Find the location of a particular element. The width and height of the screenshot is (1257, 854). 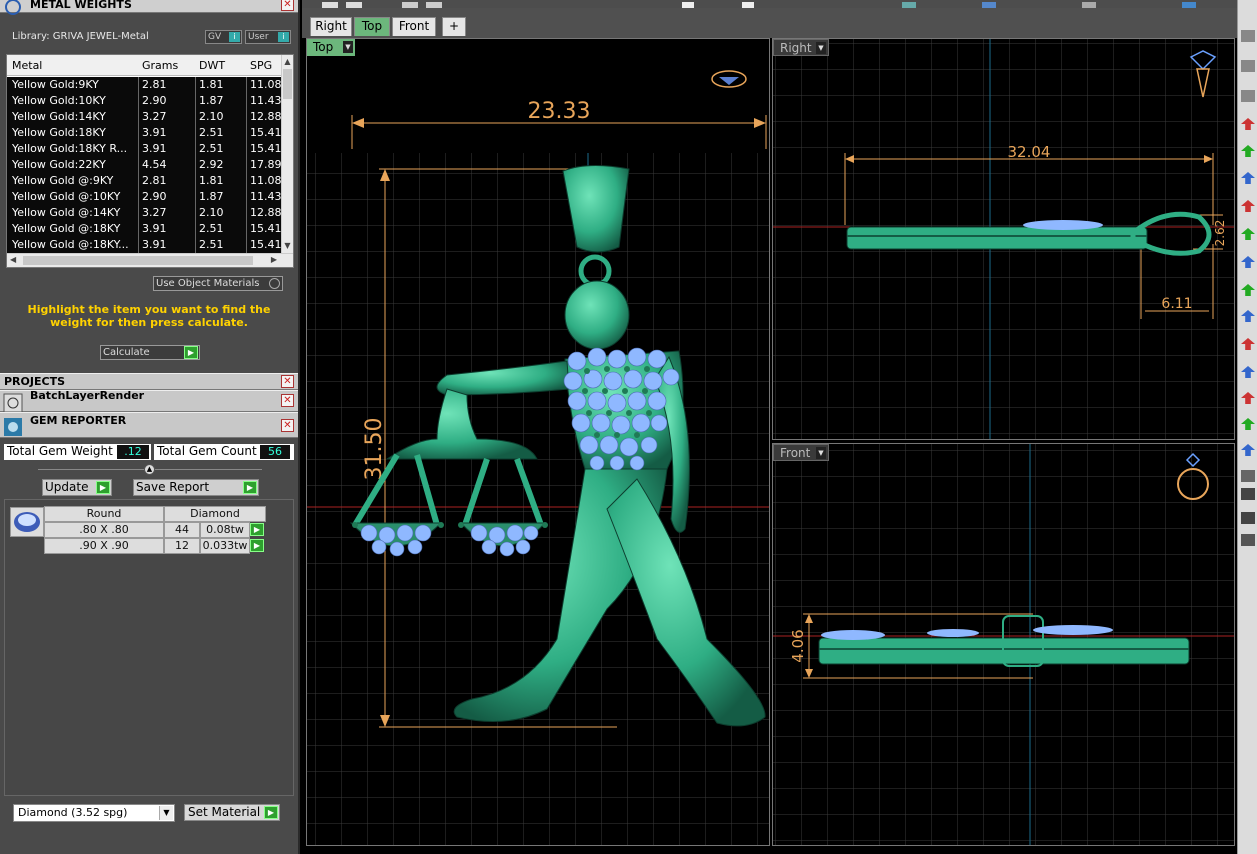

projects-title-bar: PROJECTS ✕ is located at coordinates (149, 381).